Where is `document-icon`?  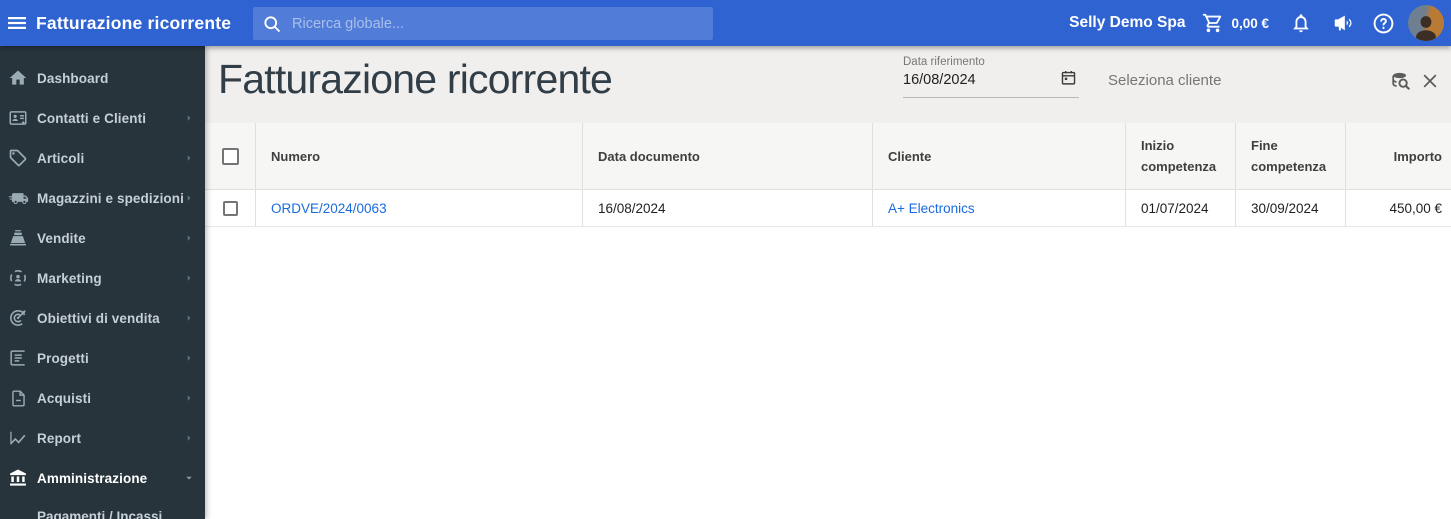 document-icon is located at coordinates (18, 398).